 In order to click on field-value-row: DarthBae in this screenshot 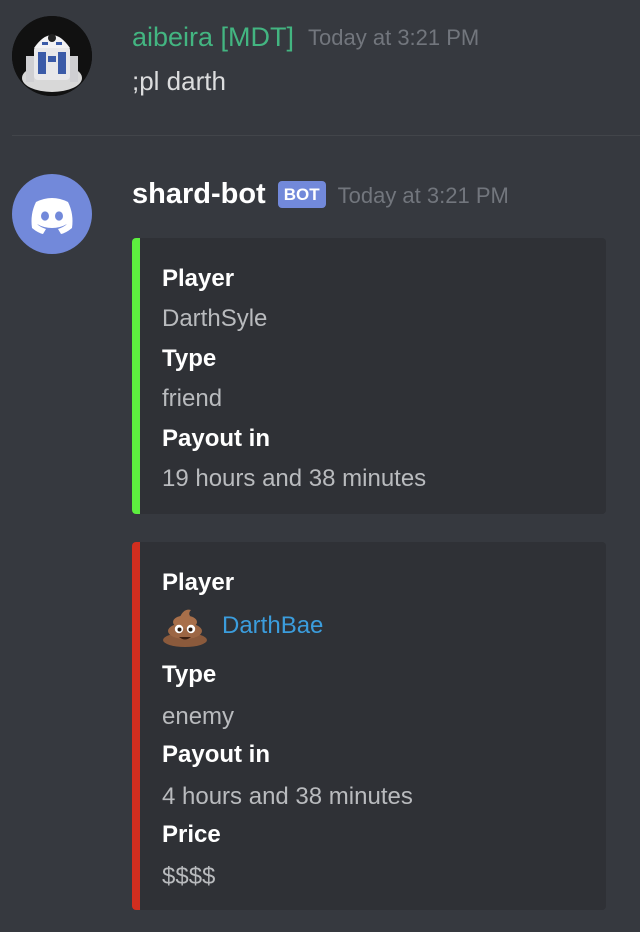, I will do `click(242, 626)`.